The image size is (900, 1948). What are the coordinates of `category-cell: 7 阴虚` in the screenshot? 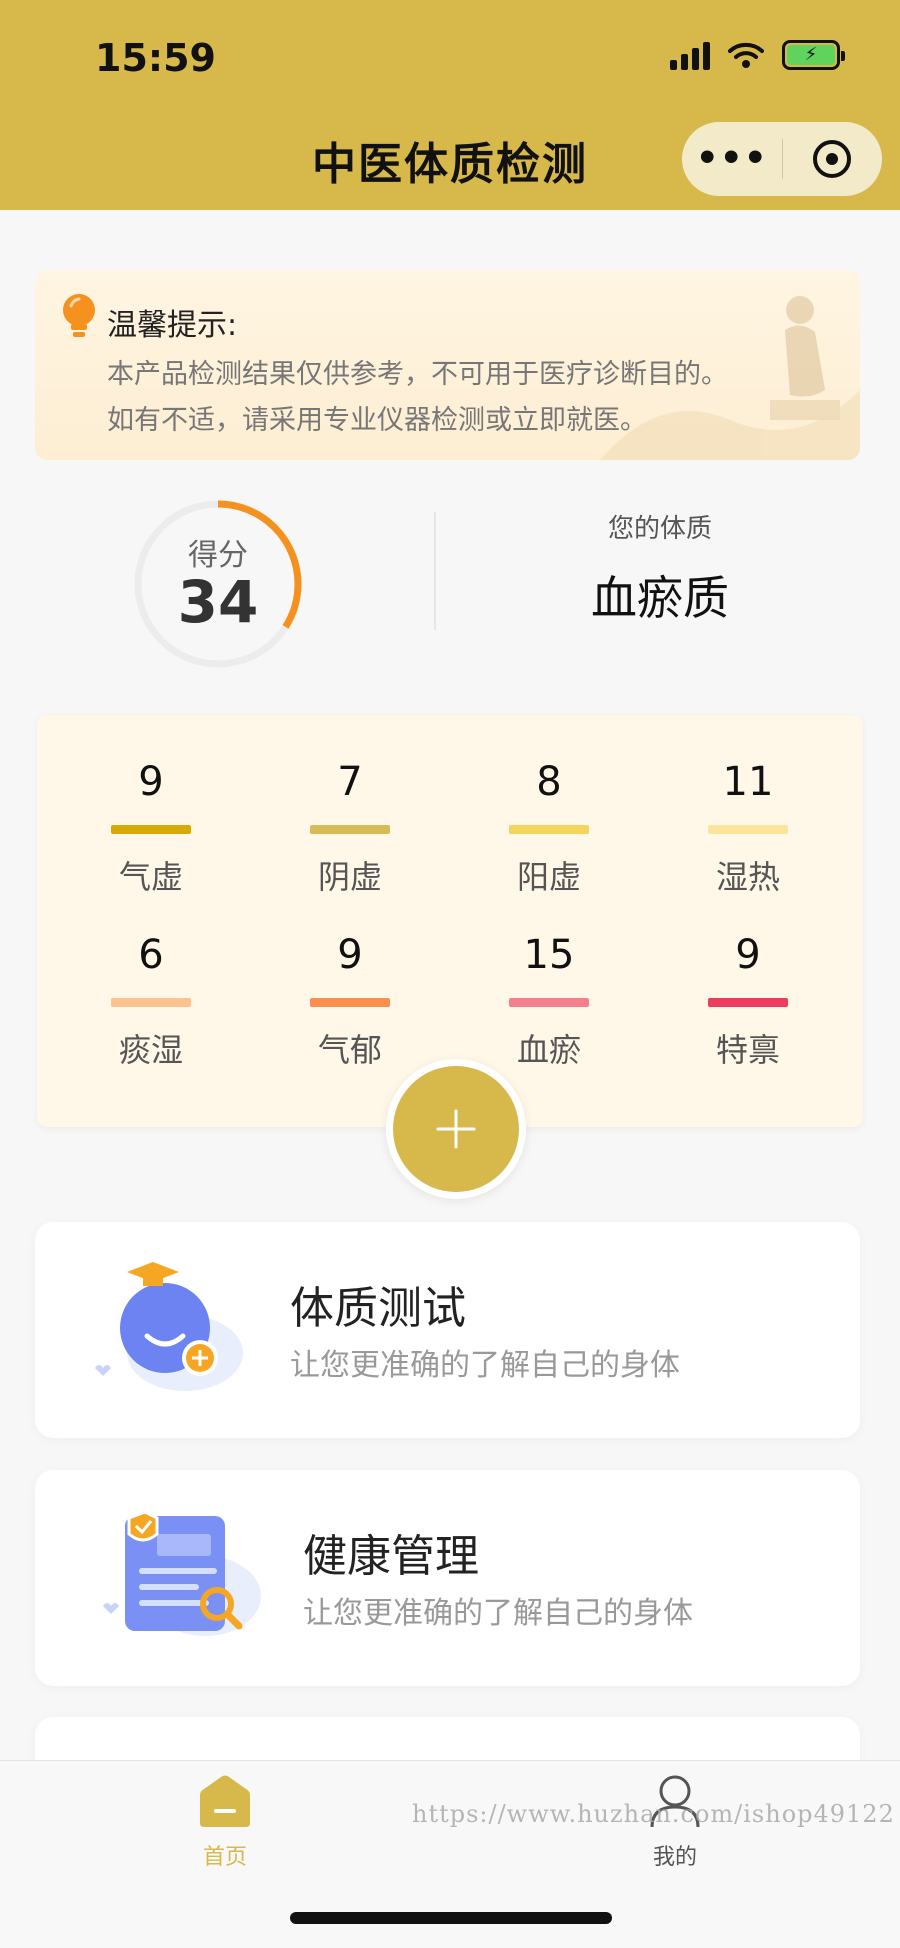 It's located at (350, 827).